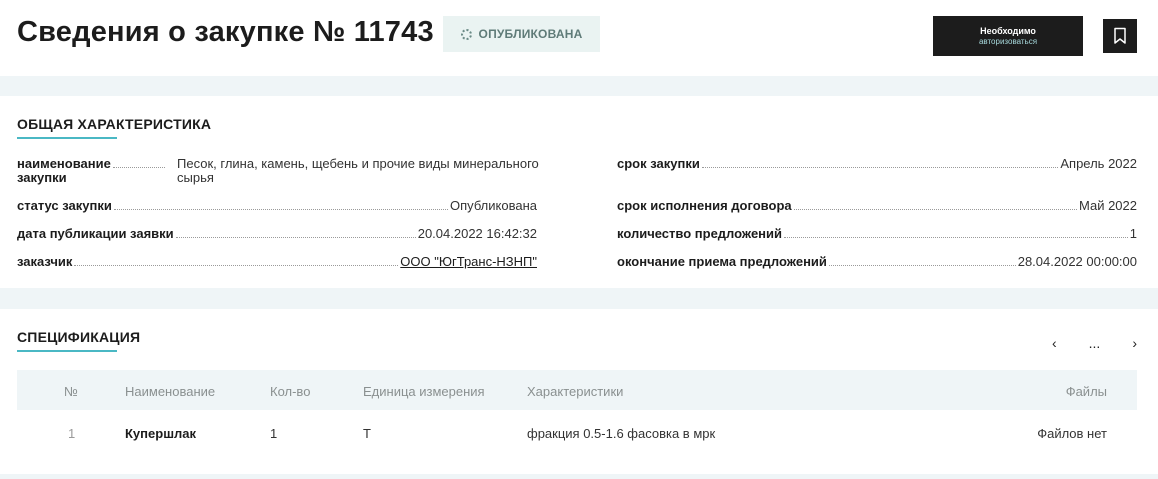  Describe the element at coordinates (621, 433) in the screenshot. I see `cell-chars: фракция 0.5-1.6 фасовка в мрк` at that location.